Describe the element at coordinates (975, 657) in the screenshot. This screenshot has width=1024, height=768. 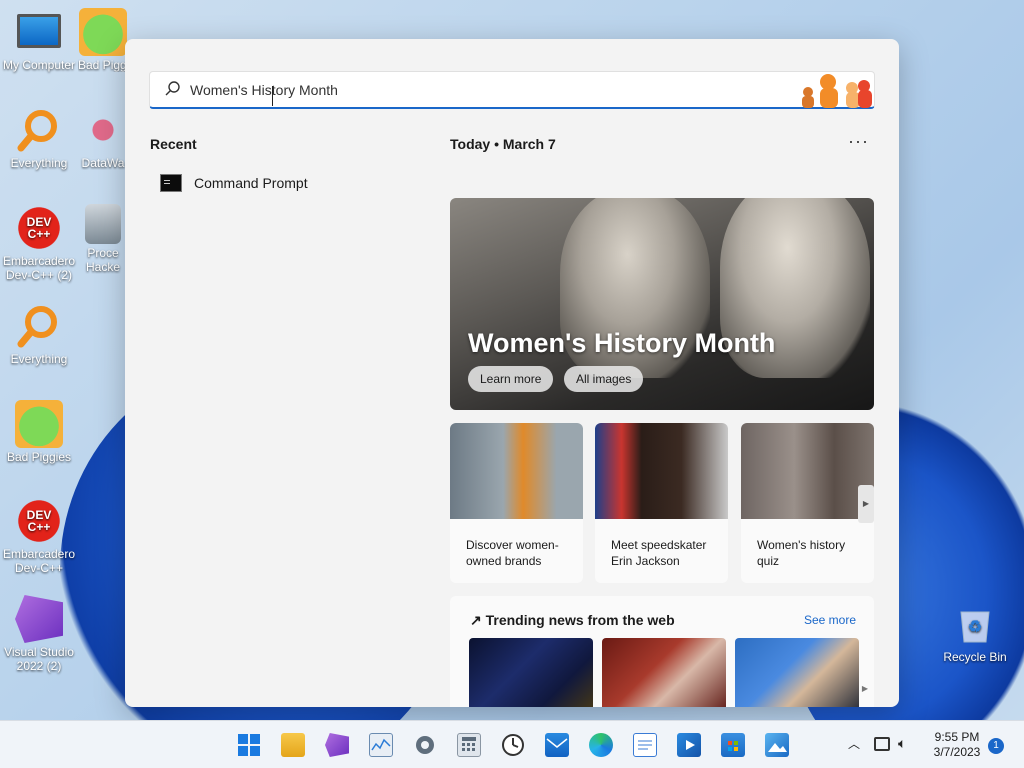
I see `desktop-icon-label: Recycle Bin` at that location.